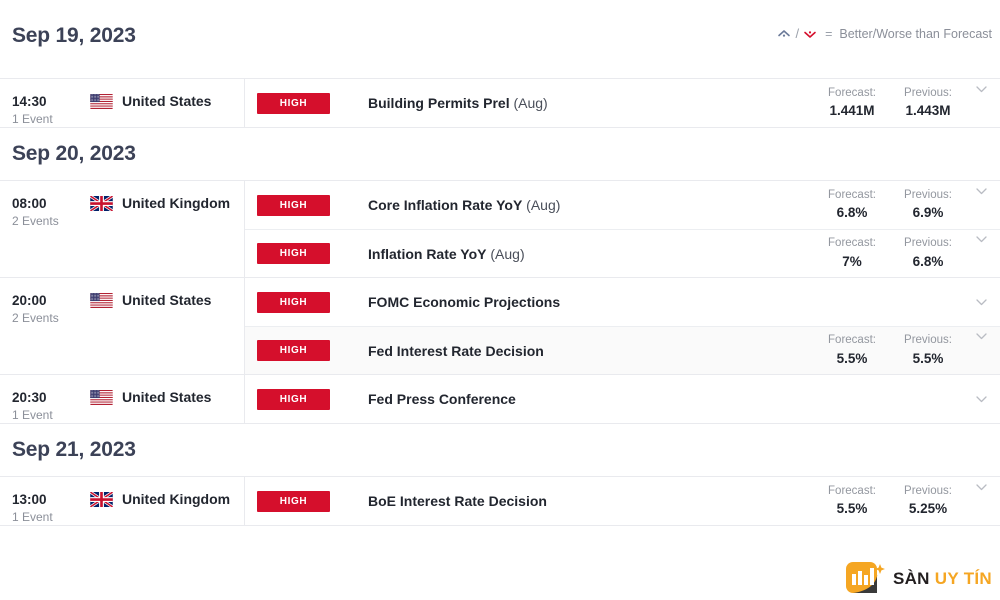 The width and height of the screenshot is (1000, 600). I want to click on previous-value: Previous: 6.9%, so click(928, 205).